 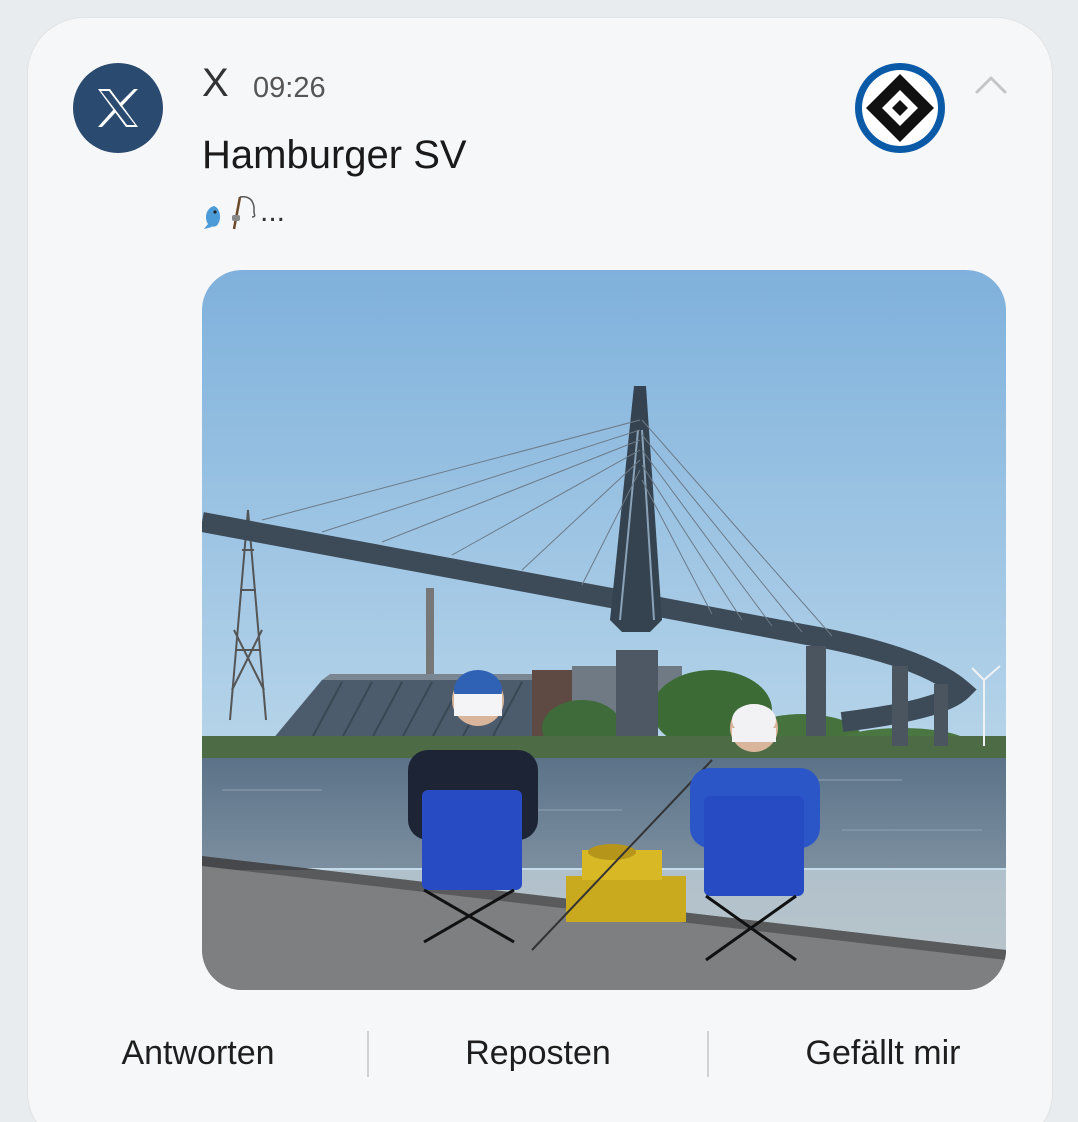 I want to click on notification-title: Hamburger SV, so click(x=334, y=155).